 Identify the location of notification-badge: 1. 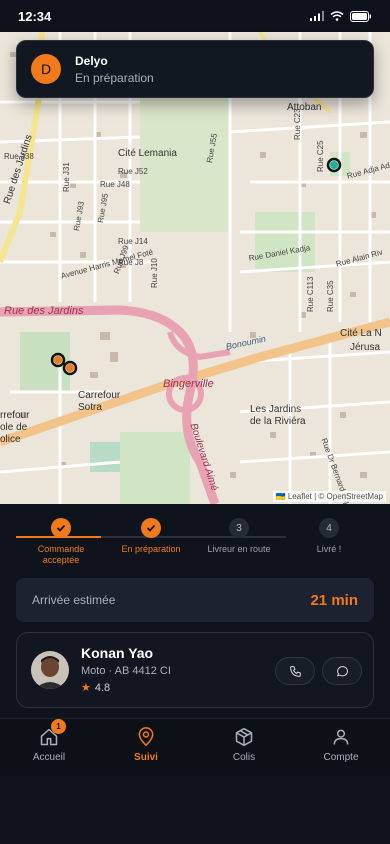
(58, 726).